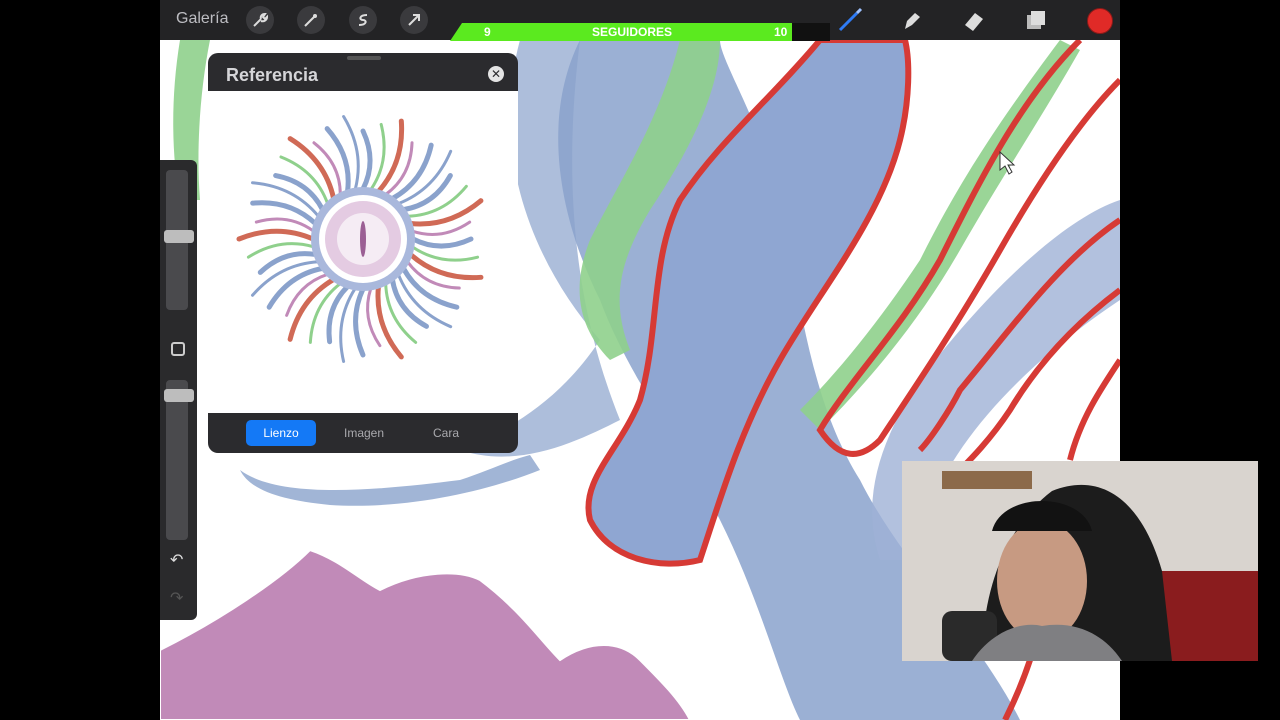  I want to click on gallery-button: Galería, so click(202, 19).